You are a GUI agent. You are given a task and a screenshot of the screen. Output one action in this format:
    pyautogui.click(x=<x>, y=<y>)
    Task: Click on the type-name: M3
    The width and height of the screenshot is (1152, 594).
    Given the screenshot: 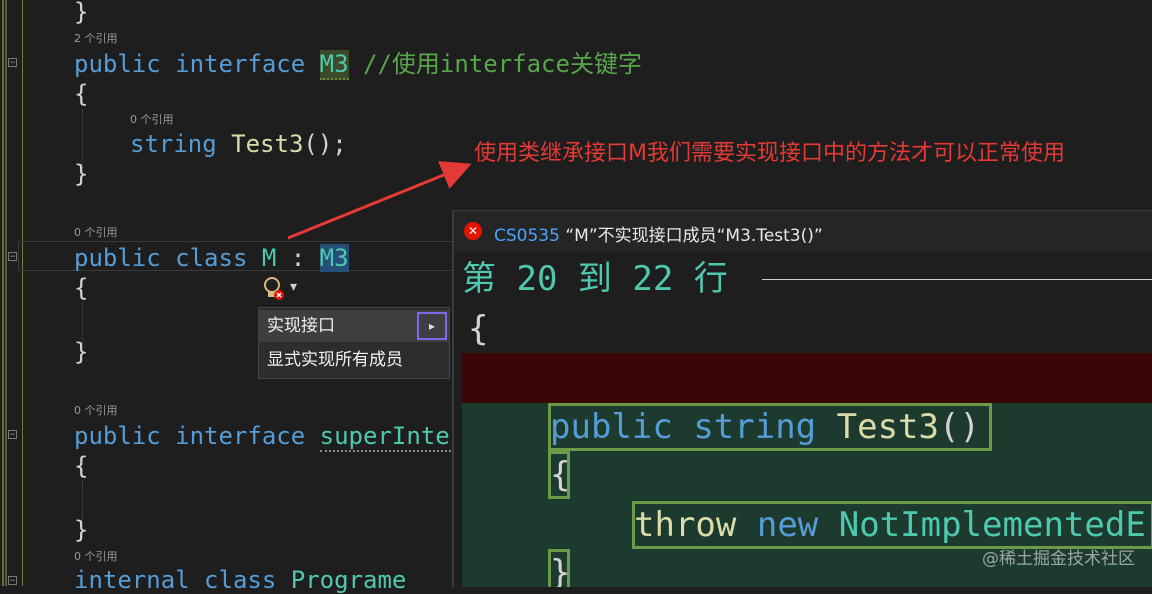 What is the action you would take?
    pyautogui.click(x=334, y=65)
    